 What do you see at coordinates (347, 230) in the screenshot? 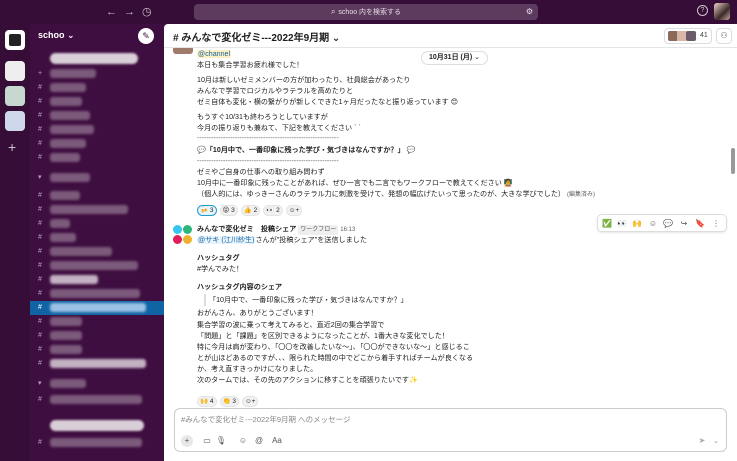
I see `timestamp: 16:13` at bounding box center [347, 230].